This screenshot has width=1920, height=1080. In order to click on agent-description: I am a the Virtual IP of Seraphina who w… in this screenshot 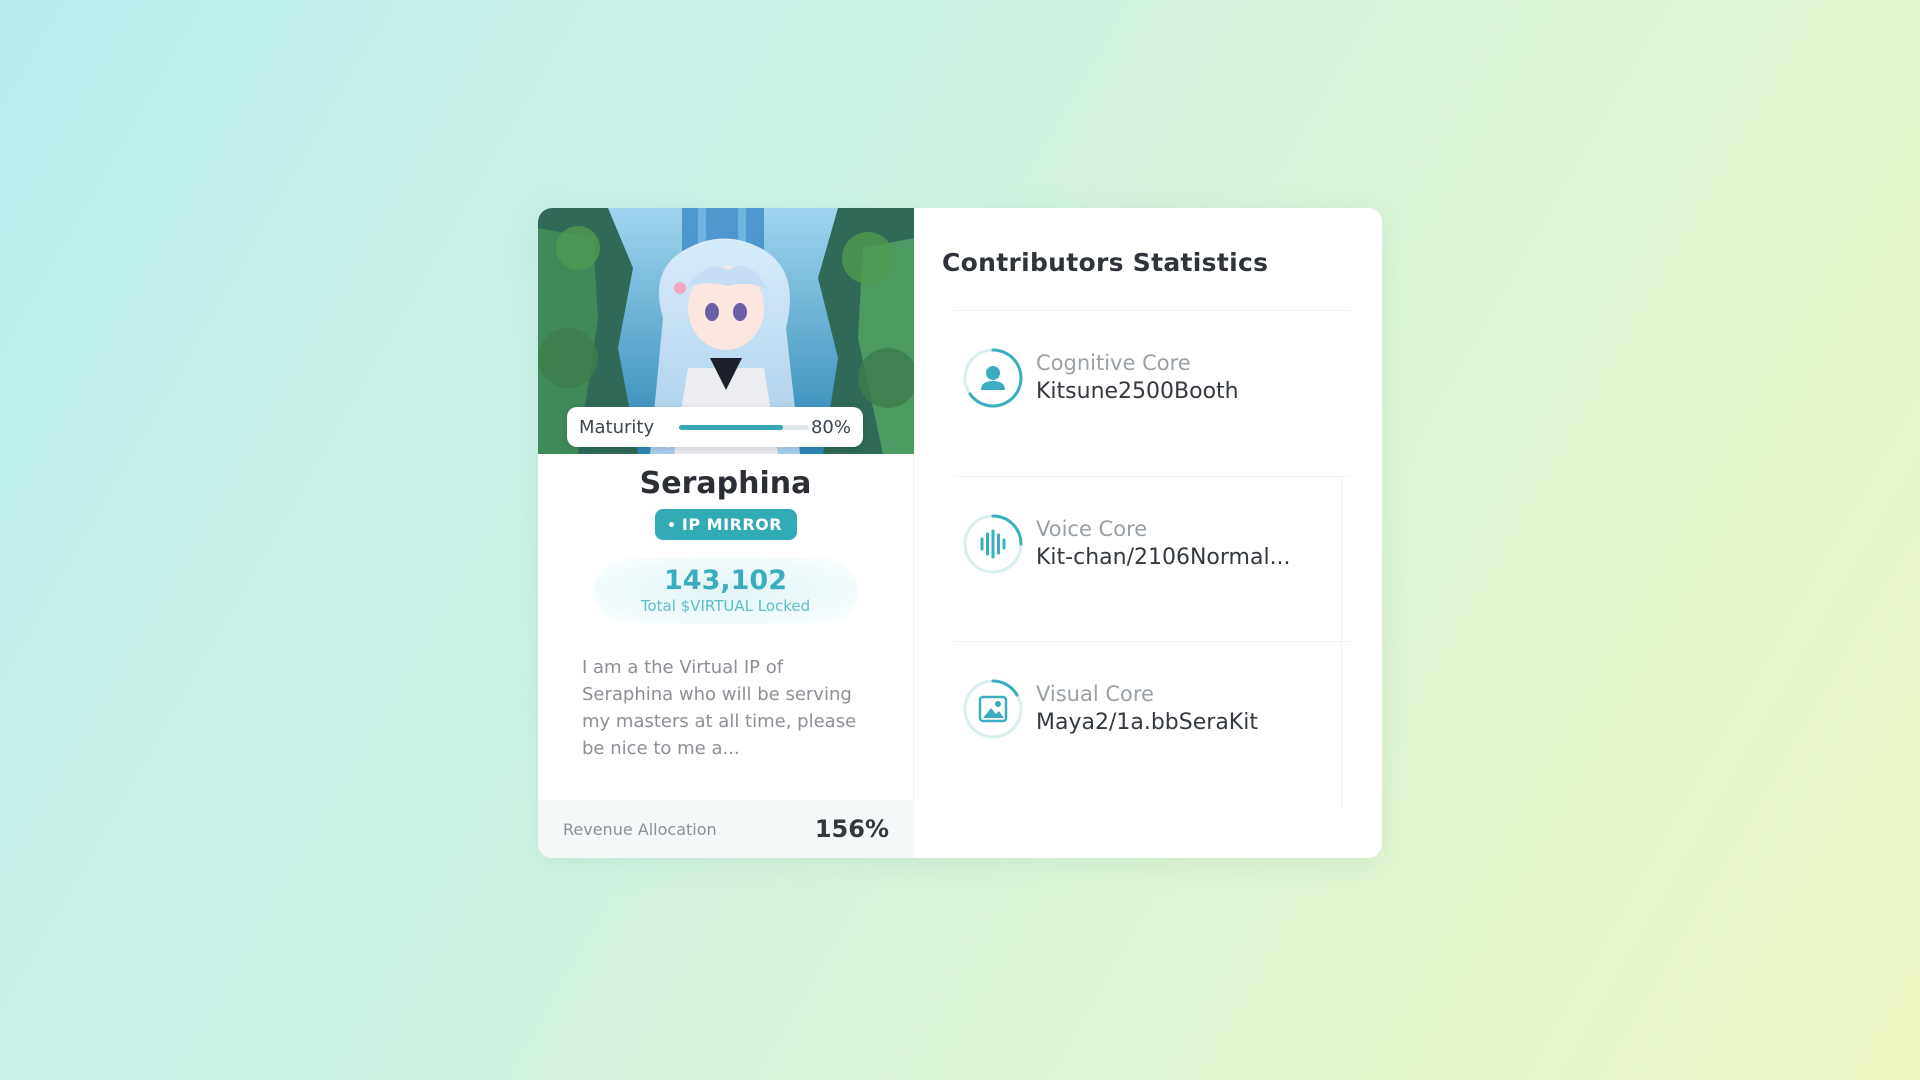, I will do `click(719, 708)`.